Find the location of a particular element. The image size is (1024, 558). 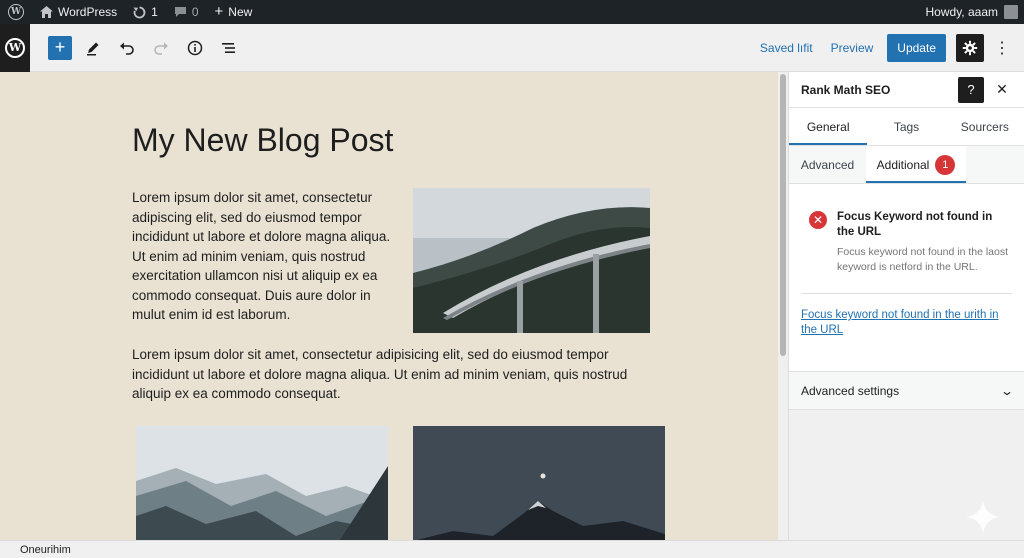

list-view-button is located at coordinates (229, 48).